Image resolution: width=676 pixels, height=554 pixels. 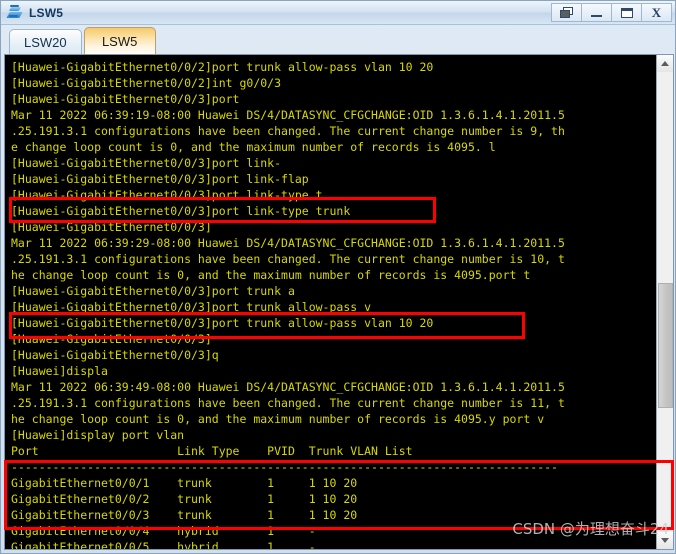 I want to click on title-bar: LSW5 X, so click(x=338, y=13).